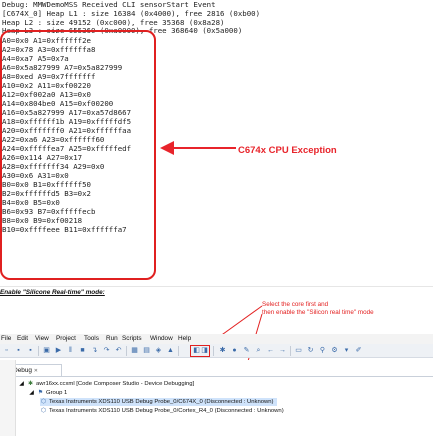 The width and height of the screenshot is (433, 436). I want to click on exception-arrow-icon, so click(198, 148).